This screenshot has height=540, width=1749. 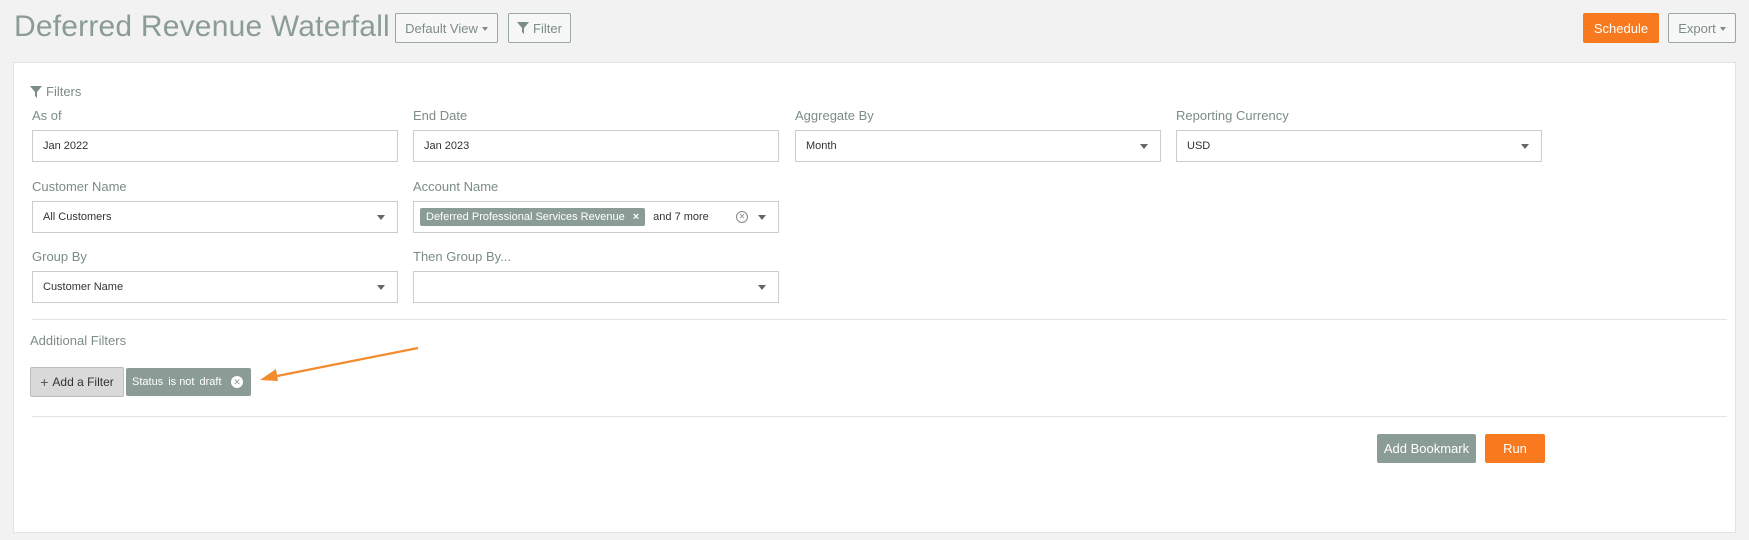 I want to click on aggregate-by-value: Month, so click(x=821, y=146).